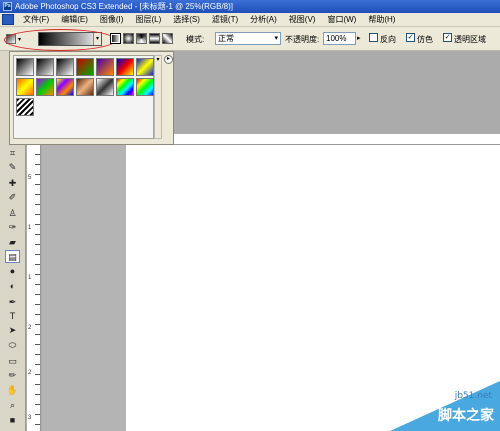  Describe the element at coordinates (168, 59) in the screenshot. I see `panel-menu-icon: ▸` at that location.